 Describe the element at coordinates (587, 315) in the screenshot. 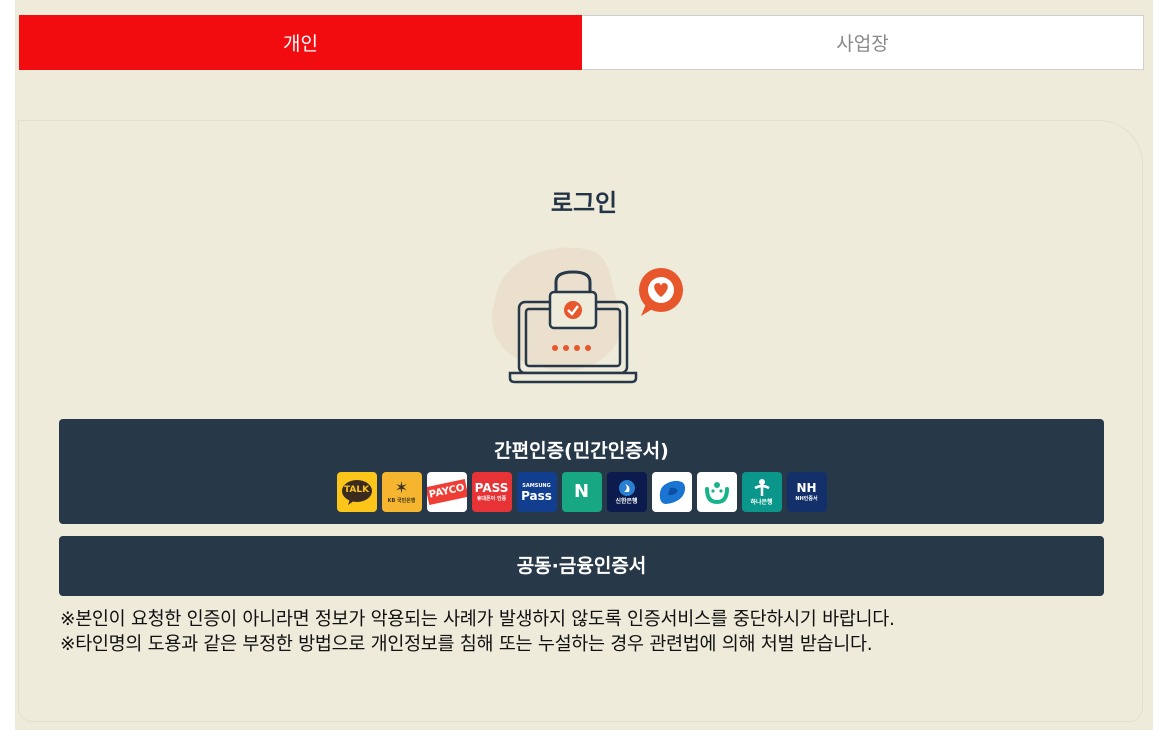

I see `laptop-lock-illustration` at that location.